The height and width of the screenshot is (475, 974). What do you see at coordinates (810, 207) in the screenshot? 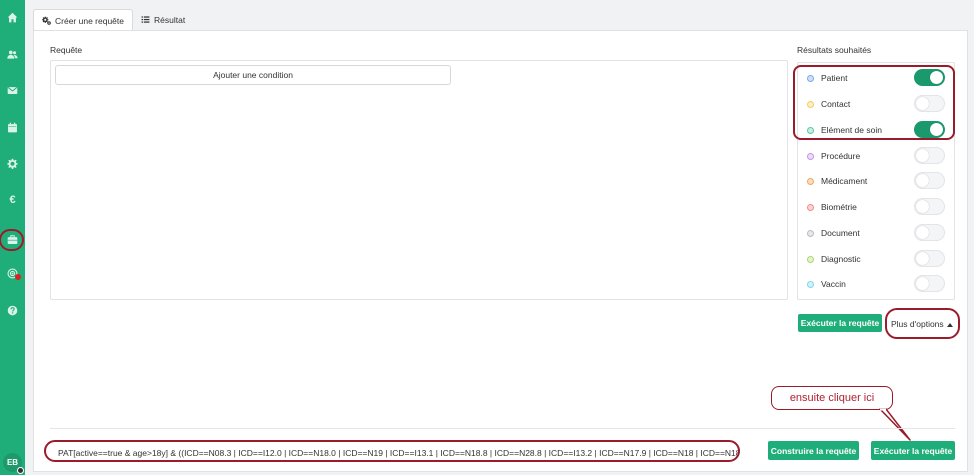
I see `biometrics-color-dot` at bounding box center [810, 207].